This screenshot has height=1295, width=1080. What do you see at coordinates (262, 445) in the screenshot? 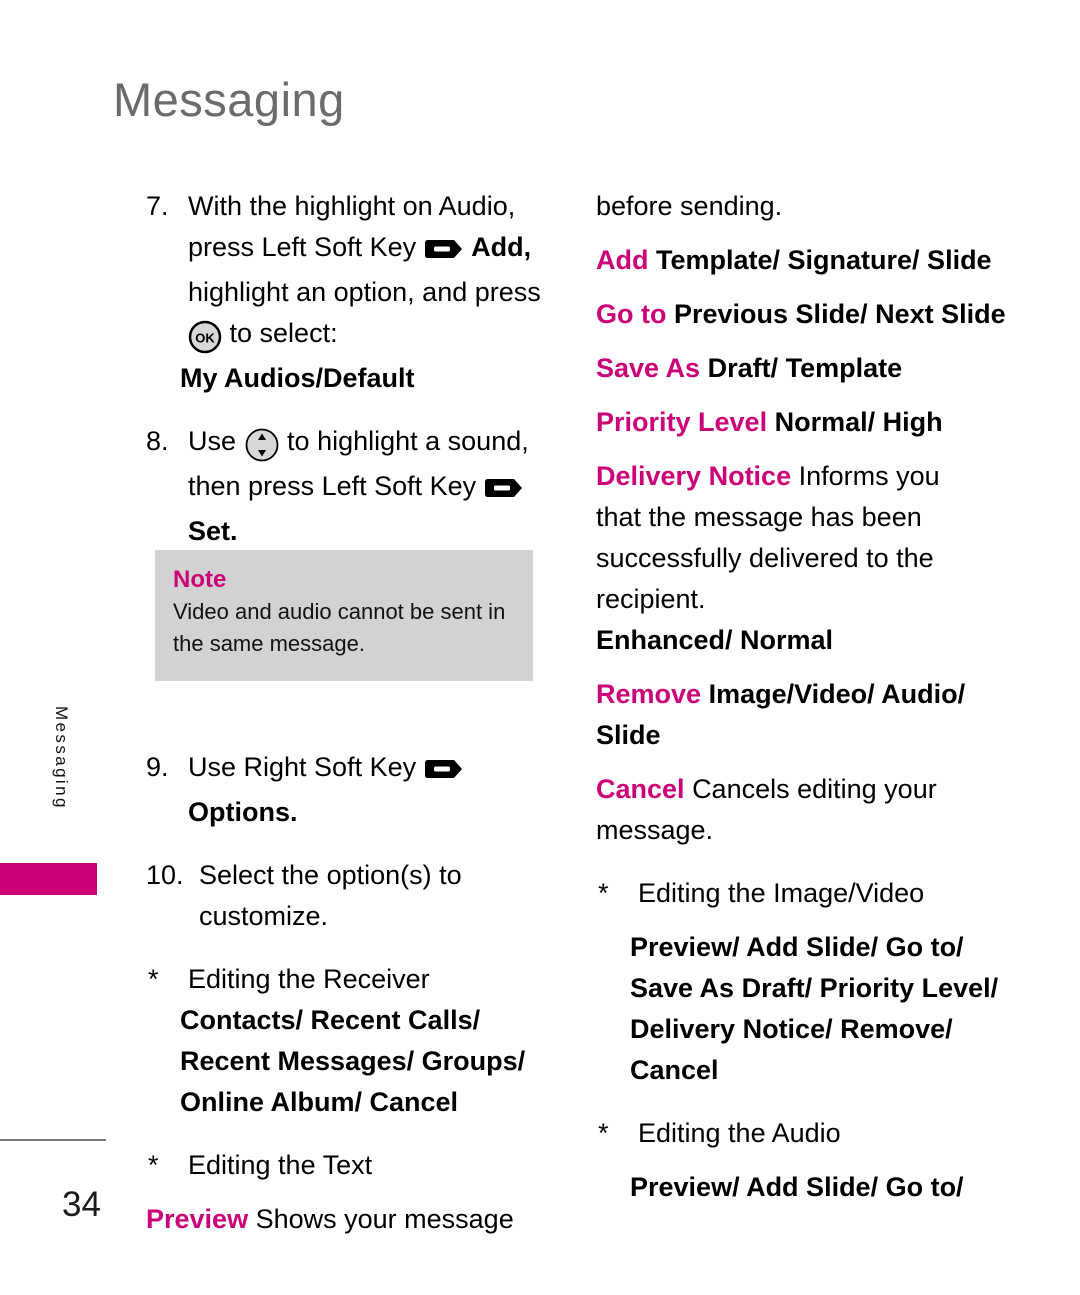
I see `navigation-key-icon` at bounding box center [262, 445].